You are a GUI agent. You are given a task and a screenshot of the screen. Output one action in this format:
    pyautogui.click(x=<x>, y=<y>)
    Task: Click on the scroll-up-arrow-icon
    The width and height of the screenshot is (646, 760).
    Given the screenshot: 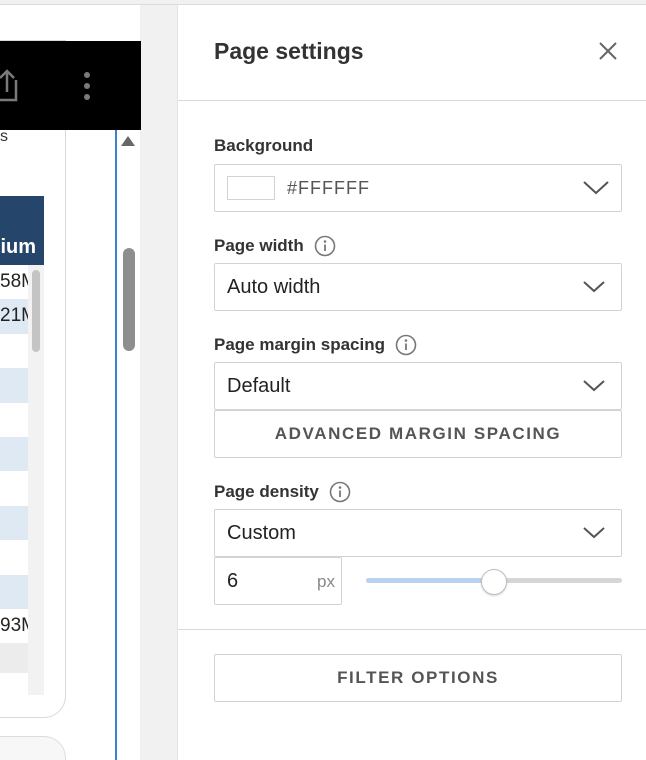 What is the action you would take?
    pyautogui.click(x=128, y=141)
    